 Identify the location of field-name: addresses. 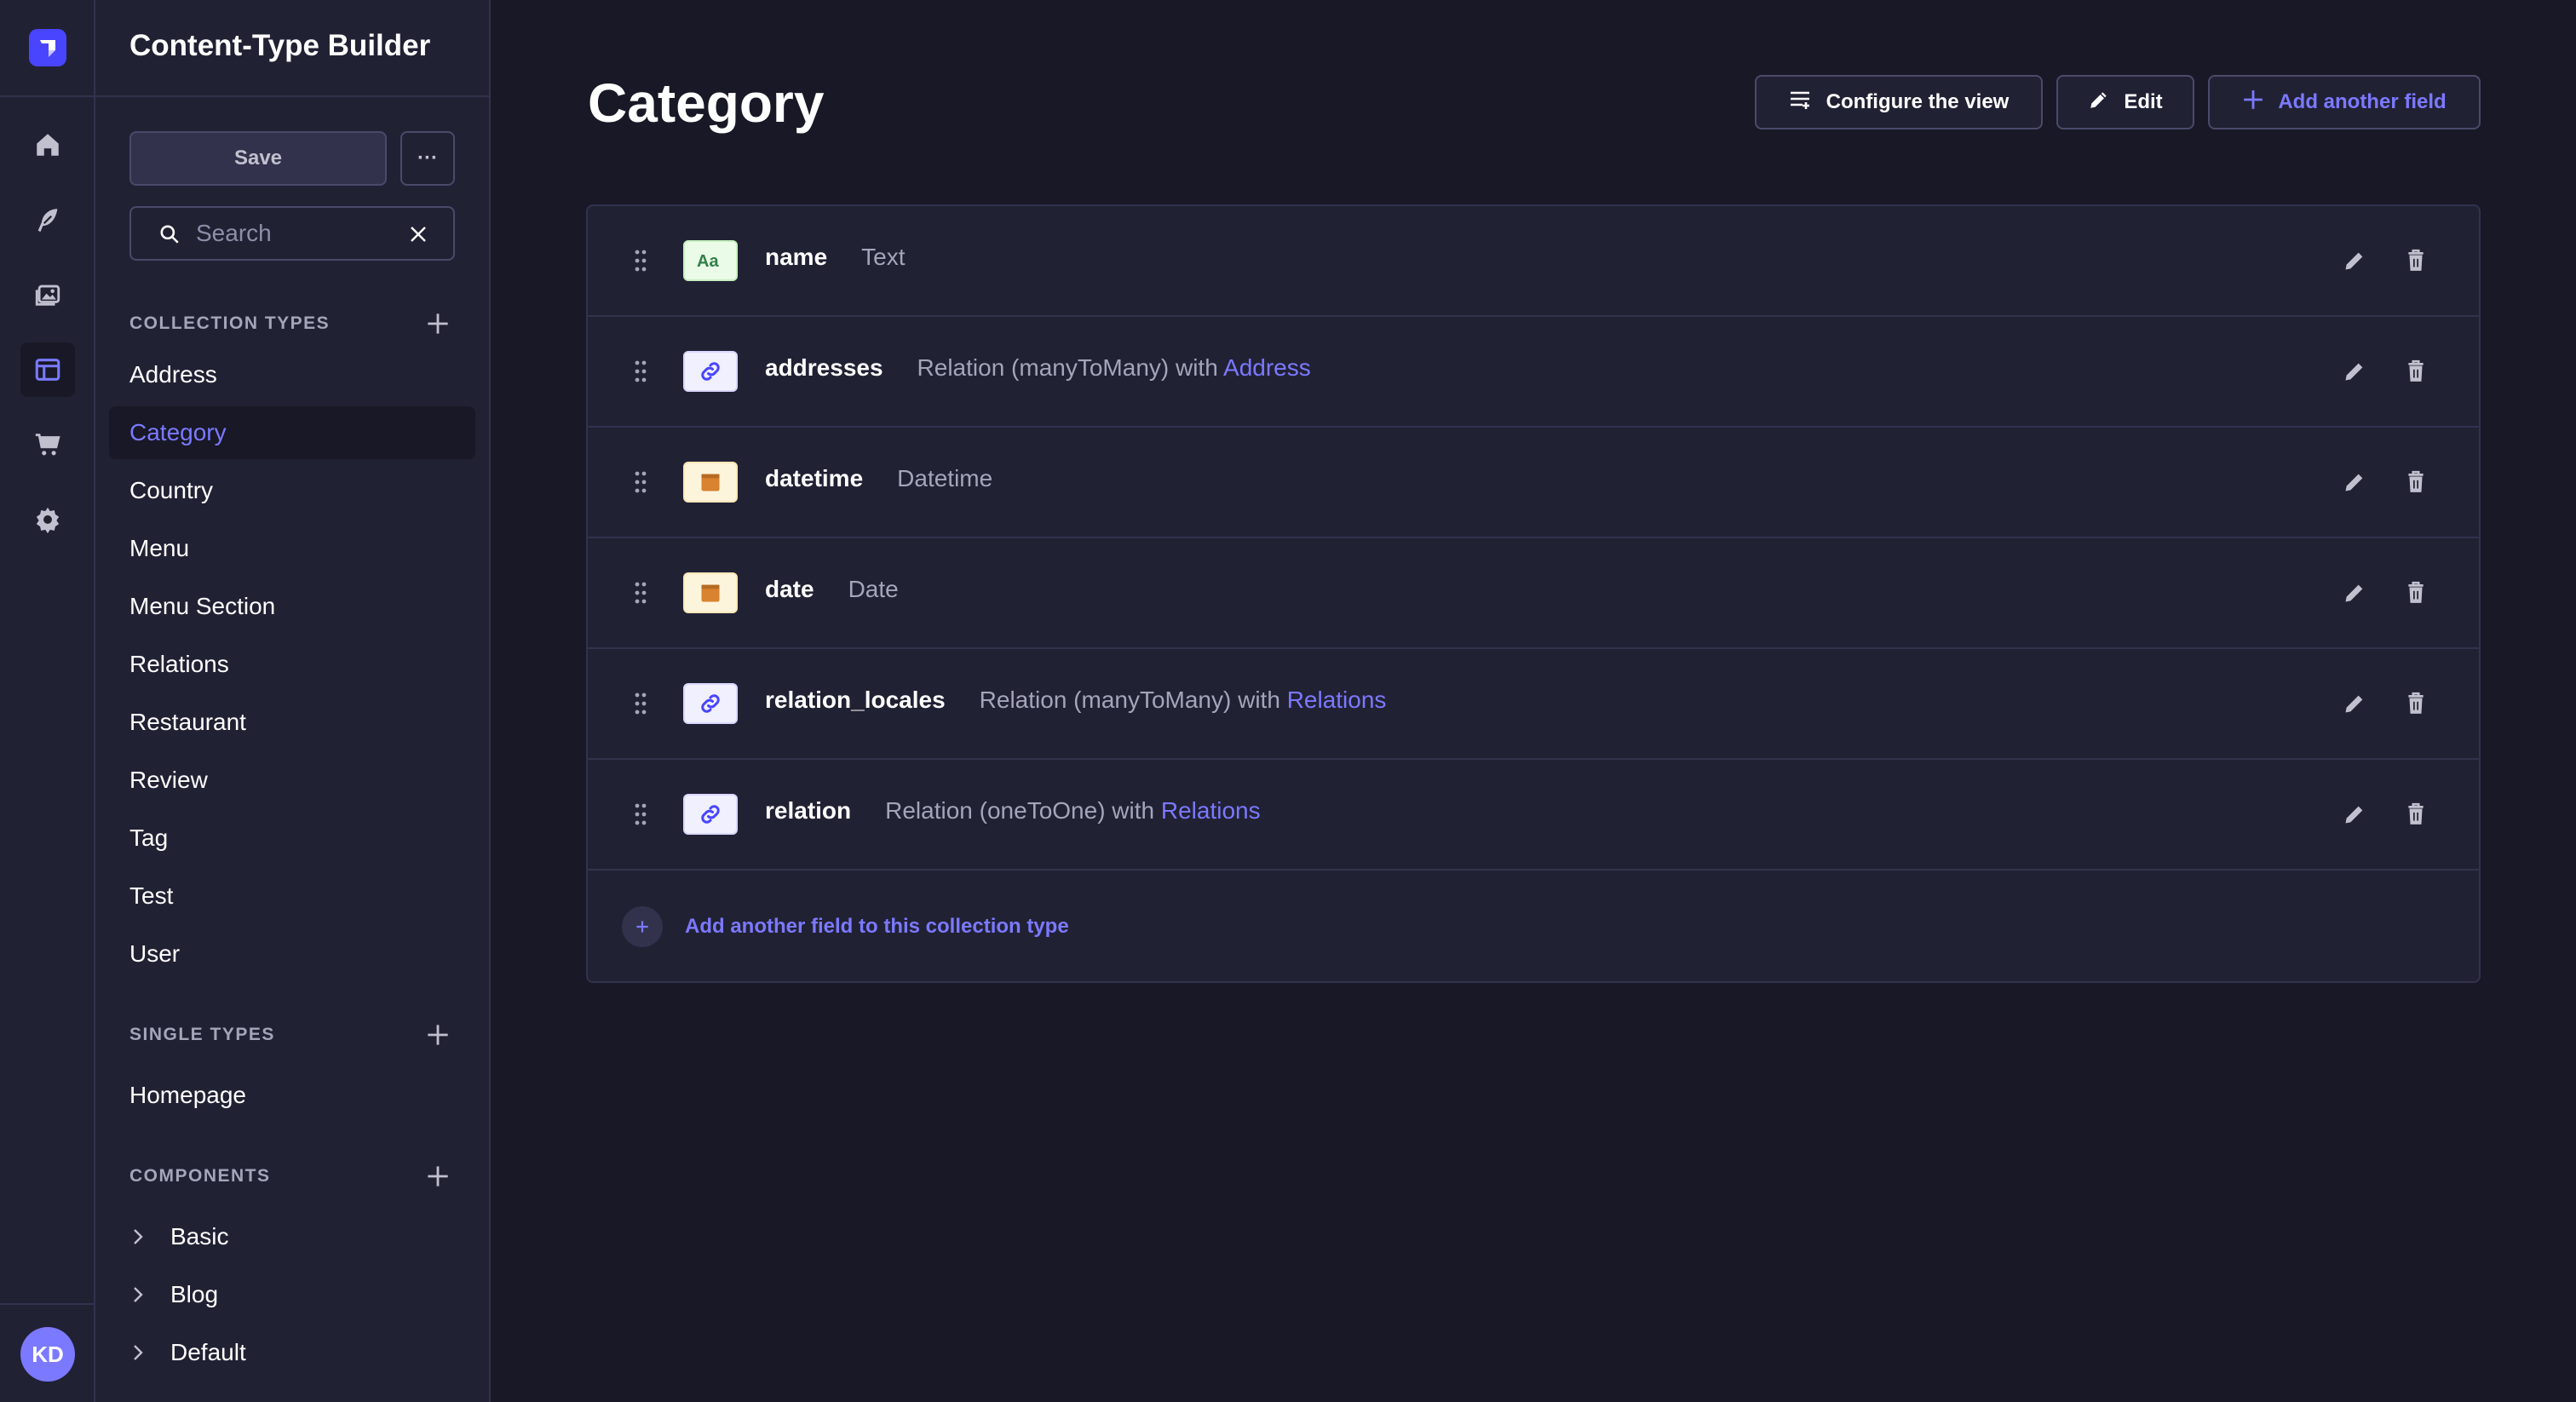
(824, 367).